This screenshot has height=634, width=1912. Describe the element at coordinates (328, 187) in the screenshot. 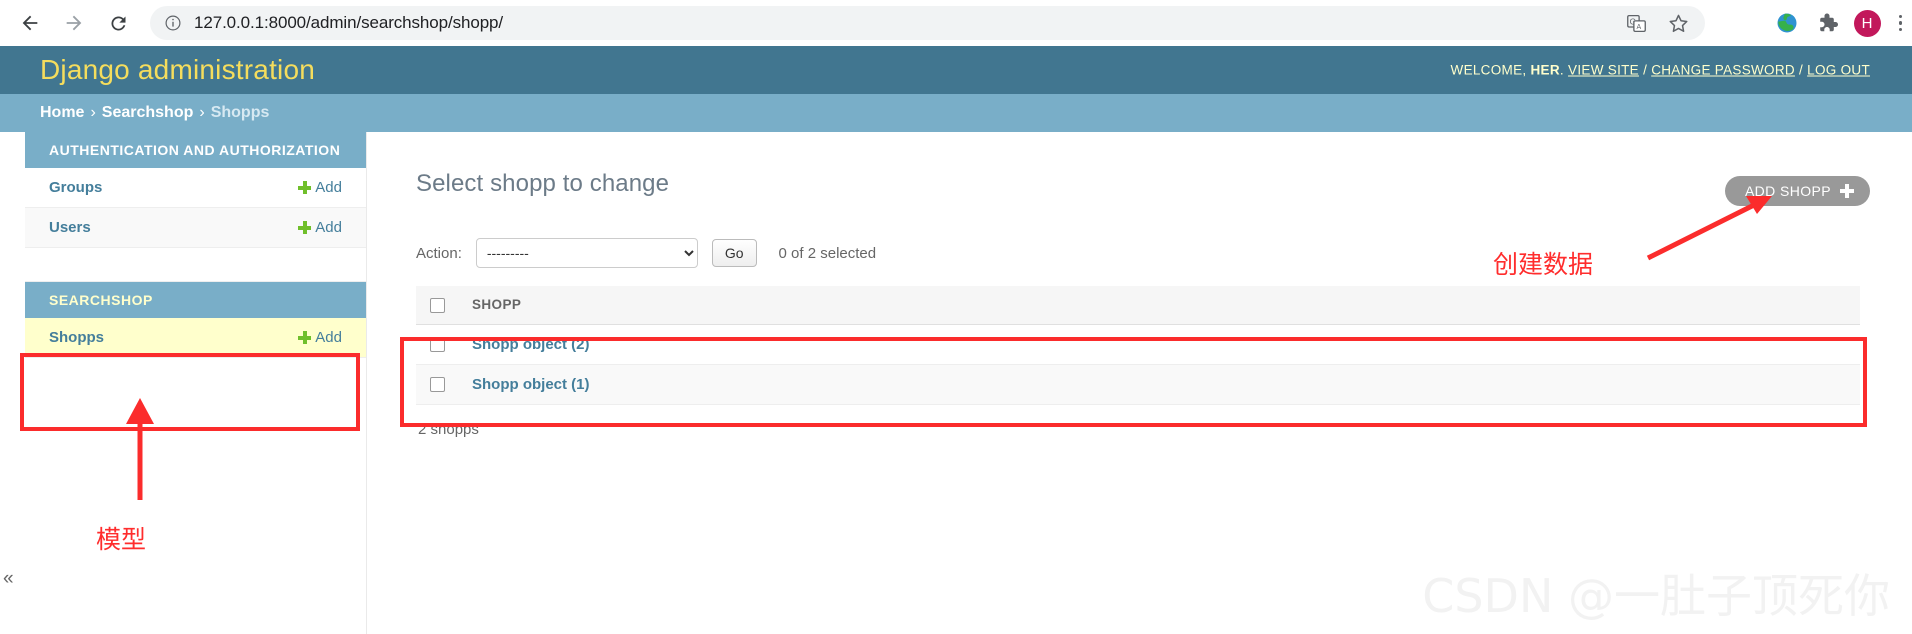

I see `sidebar-add-groups-label: Add` at that location.